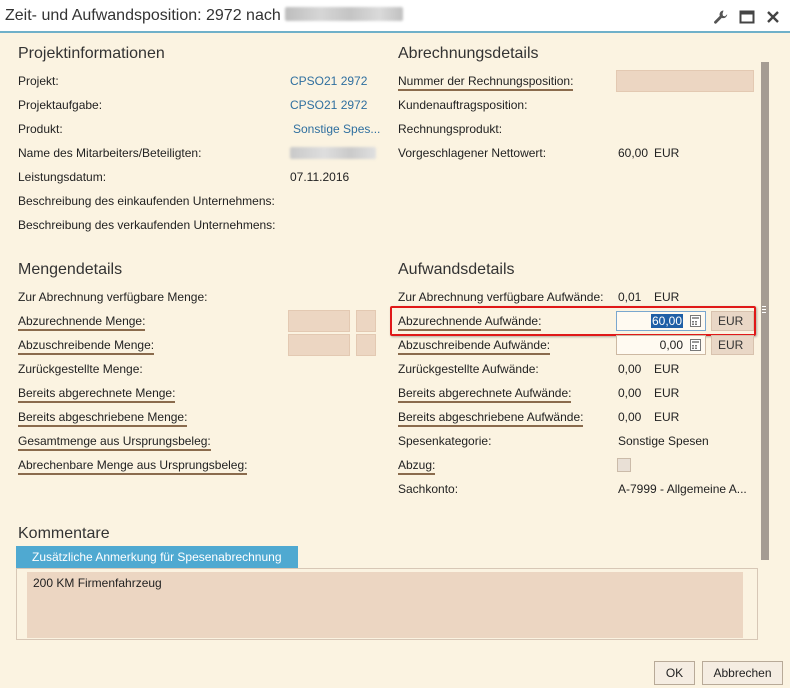  What do you see at coordinates (732, 345) in the screenshot?
I see `aufwand-abzuschreiben-currency: EUR` at bounding box center [732, 345].